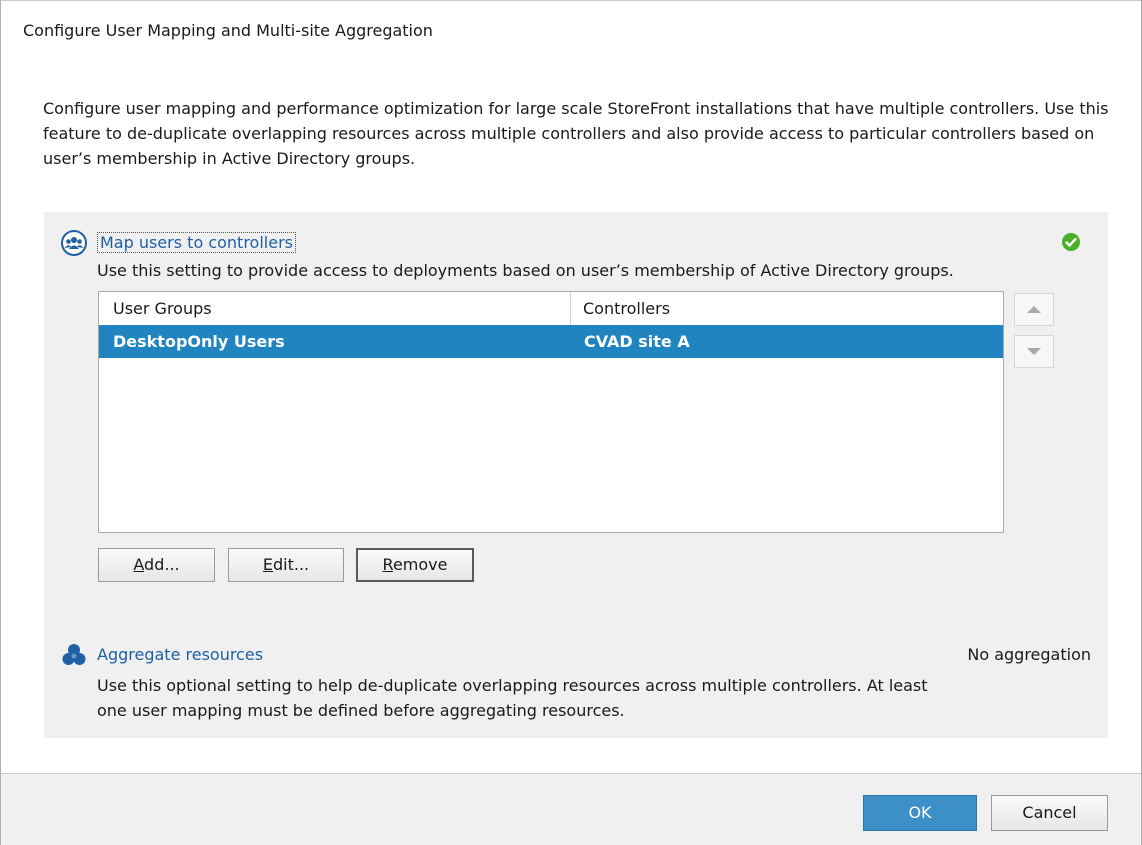 This screenshot has height=845, width=1142. I want to click on cell-controller: CVAD site A, so click(637, 341).